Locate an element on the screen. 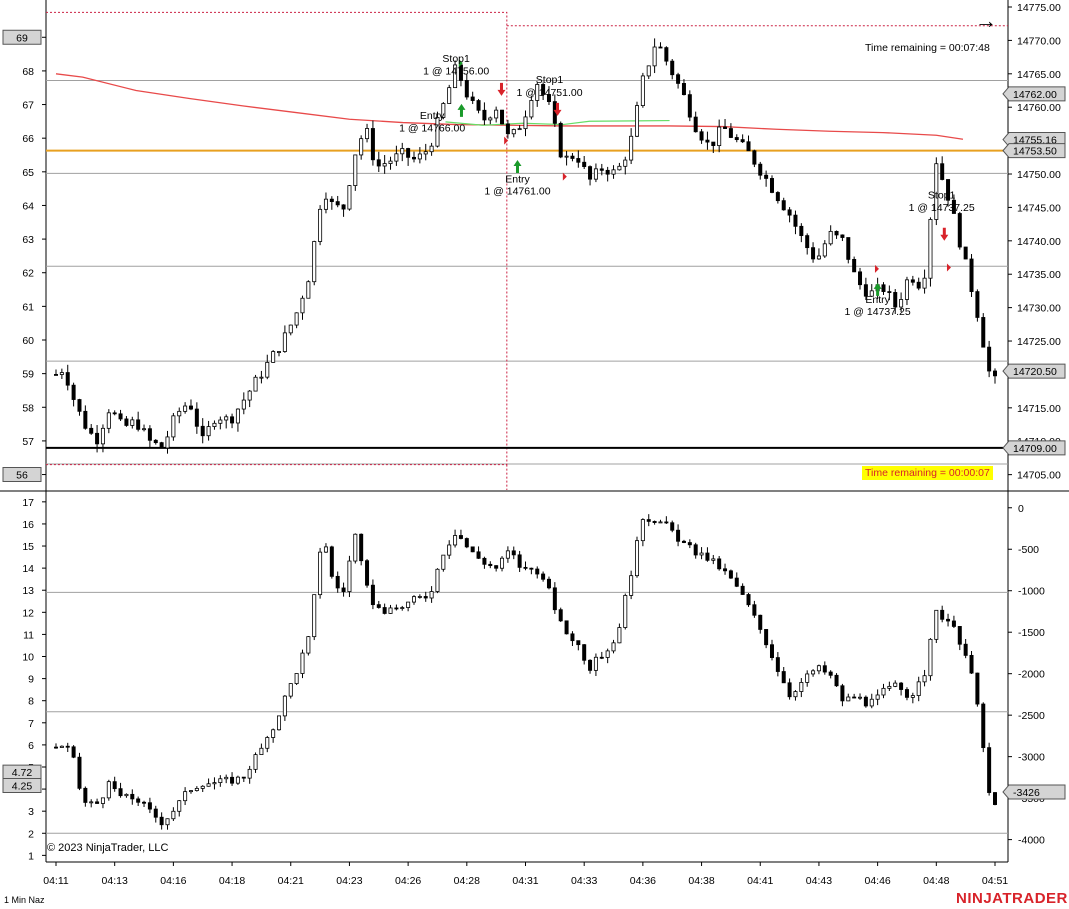 This screenshot has width=1069, height=909. time-remaining-bottom: Time remaining = 00:00:07 is located at coordinates (927, 473).